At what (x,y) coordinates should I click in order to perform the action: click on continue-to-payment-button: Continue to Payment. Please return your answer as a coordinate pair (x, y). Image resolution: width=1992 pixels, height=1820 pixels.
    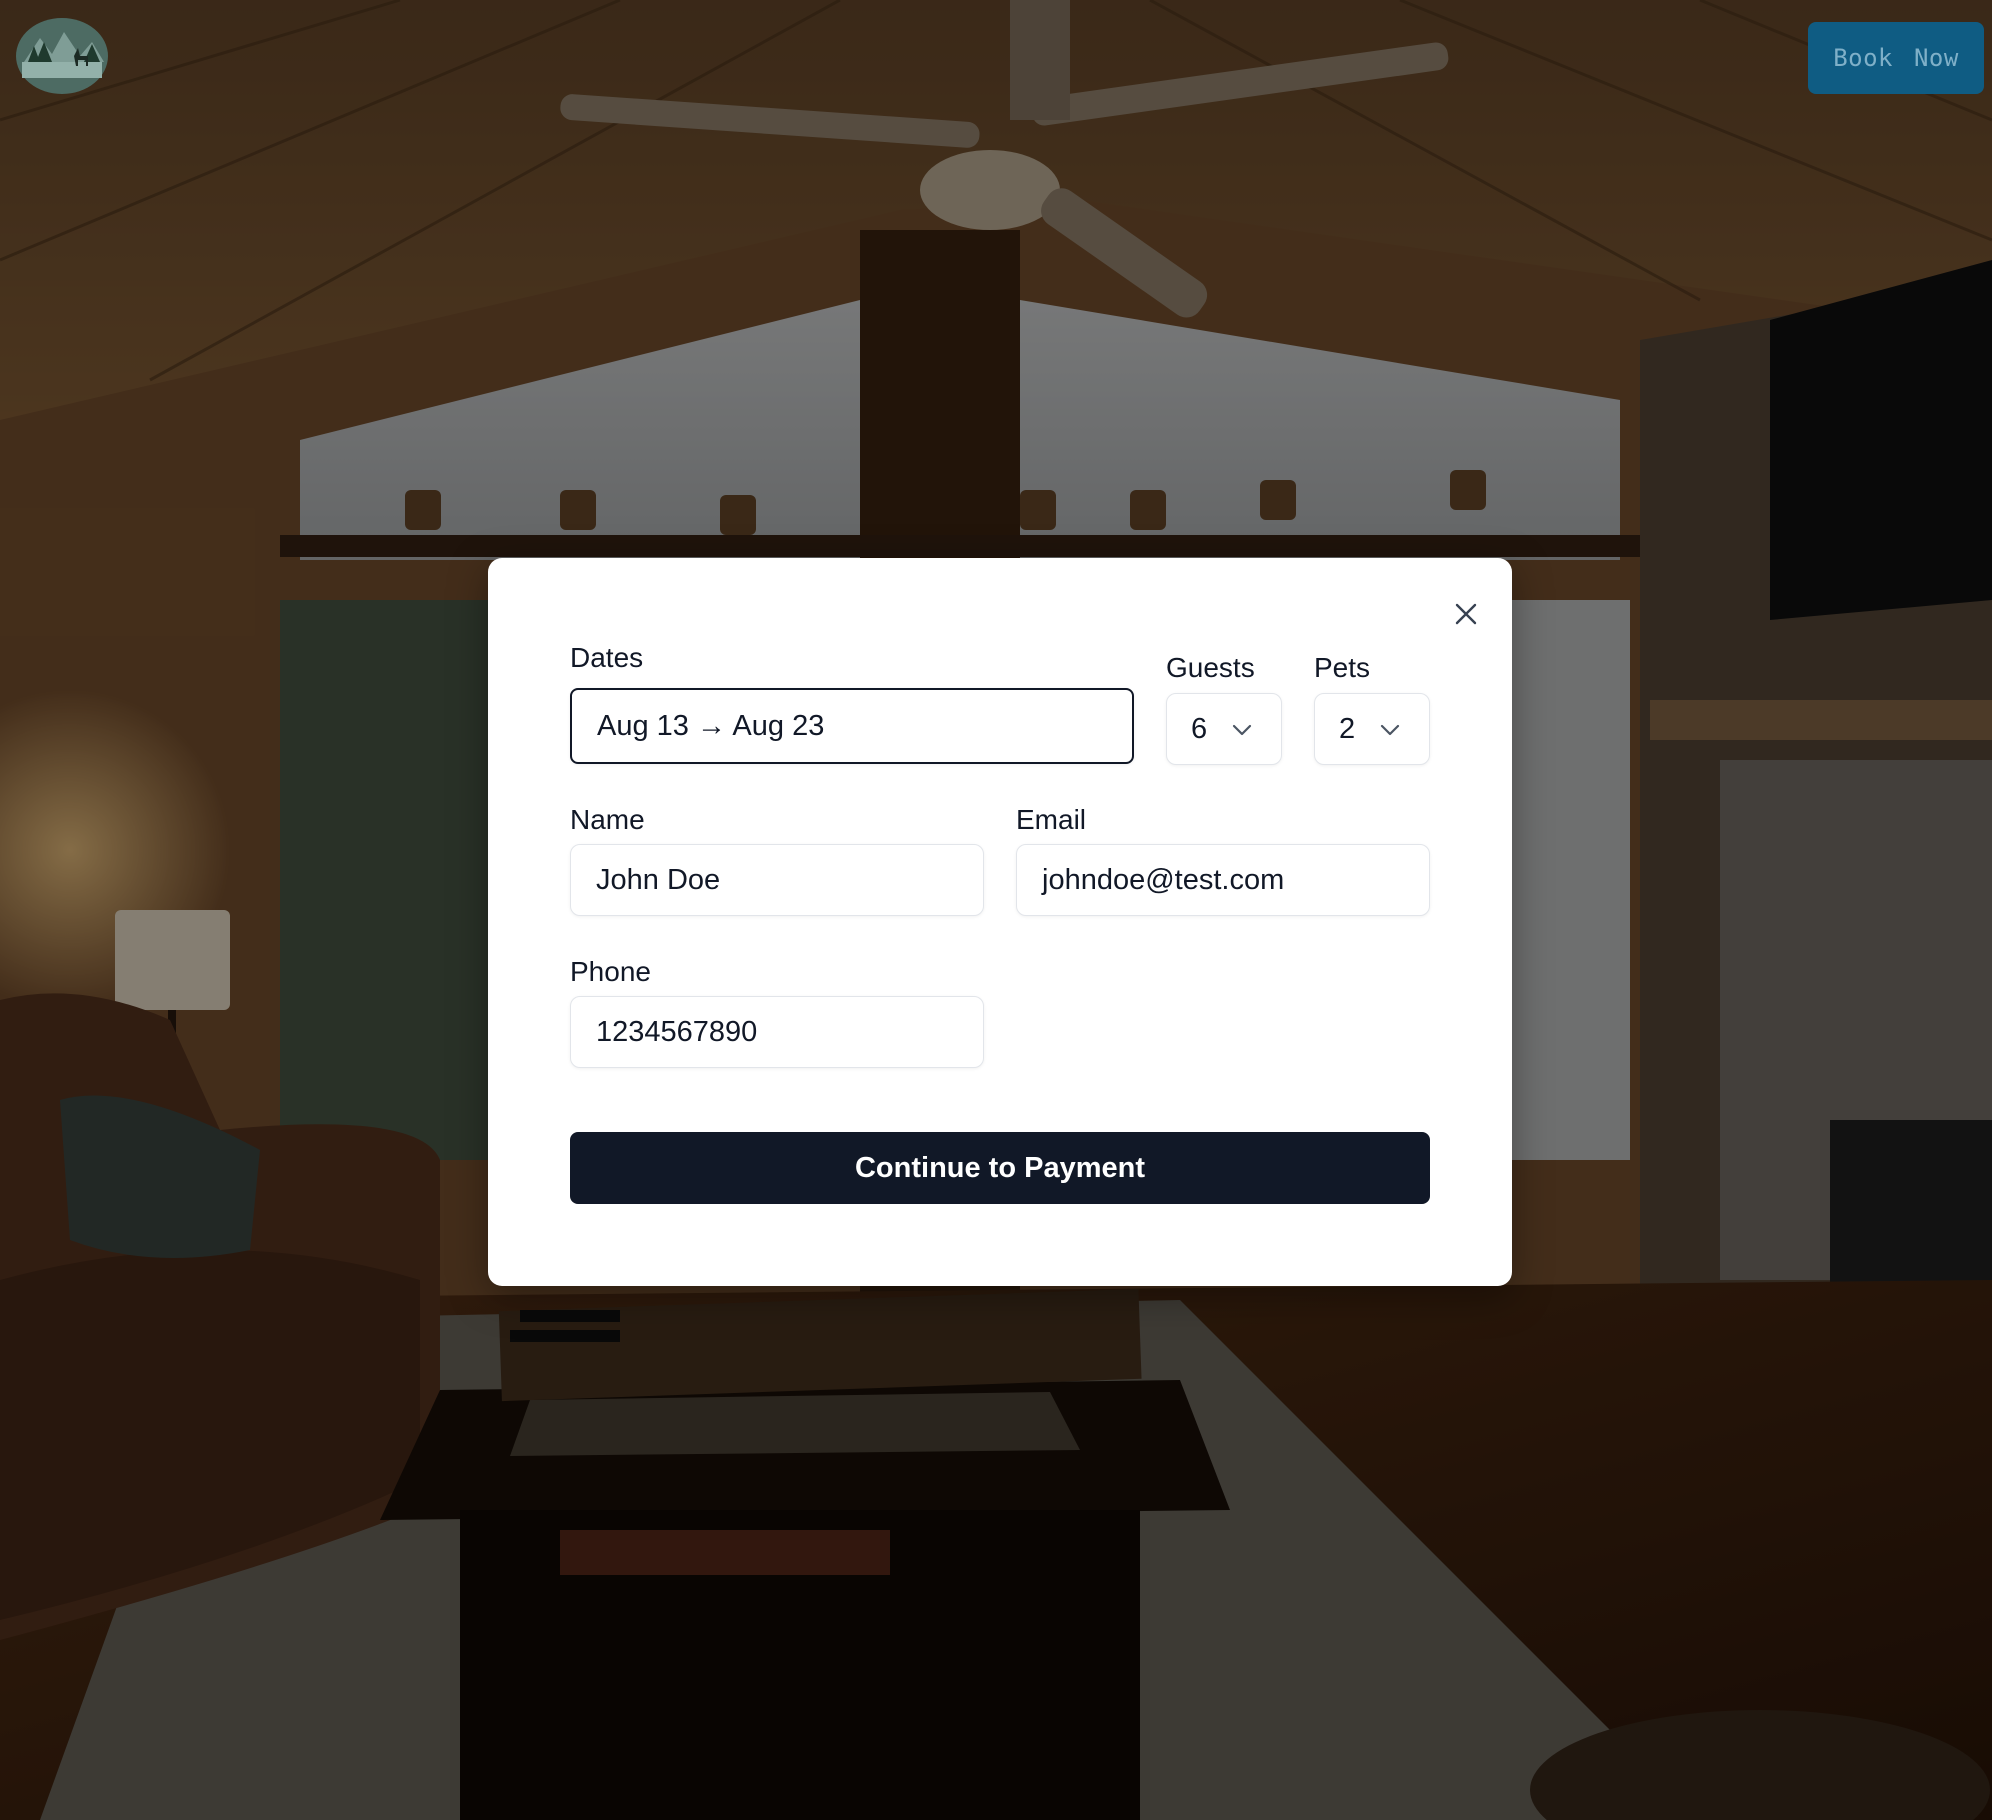
    Looking at the image, I should click on (1000, 1168).